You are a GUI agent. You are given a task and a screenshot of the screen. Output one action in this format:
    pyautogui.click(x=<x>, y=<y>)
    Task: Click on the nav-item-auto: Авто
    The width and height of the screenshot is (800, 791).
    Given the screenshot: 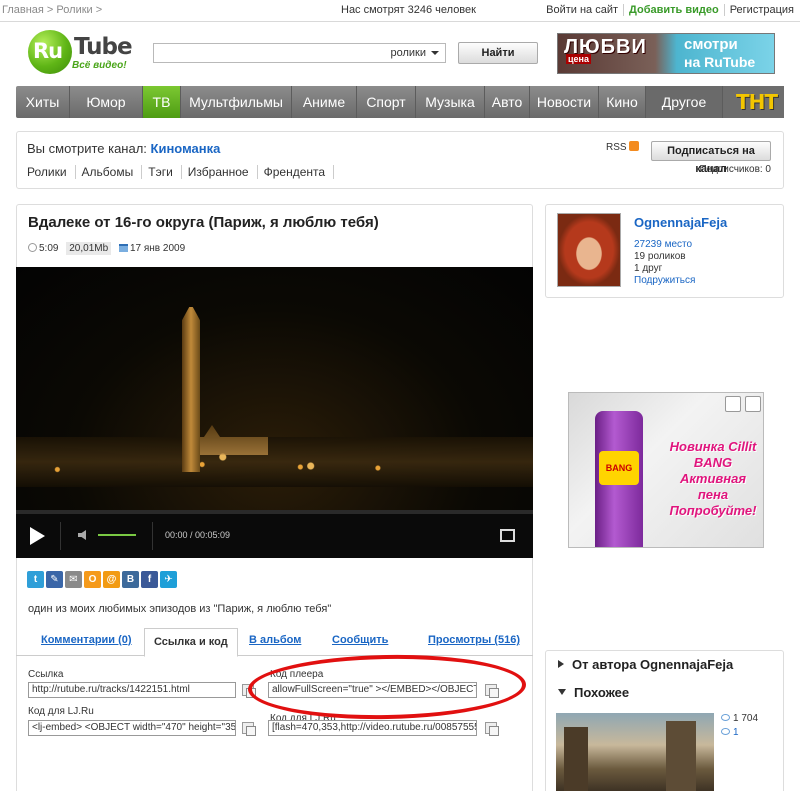 What is the action you would take?
    pyautogui.click(x=507, y=102)
    